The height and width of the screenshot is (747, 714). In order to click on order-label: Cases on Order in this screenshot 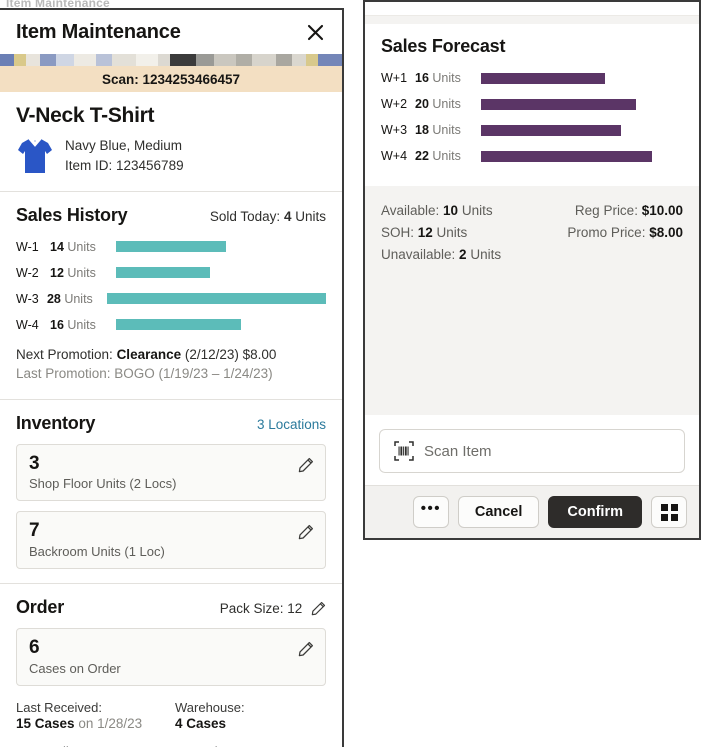, I will do `click(75, 669)`.